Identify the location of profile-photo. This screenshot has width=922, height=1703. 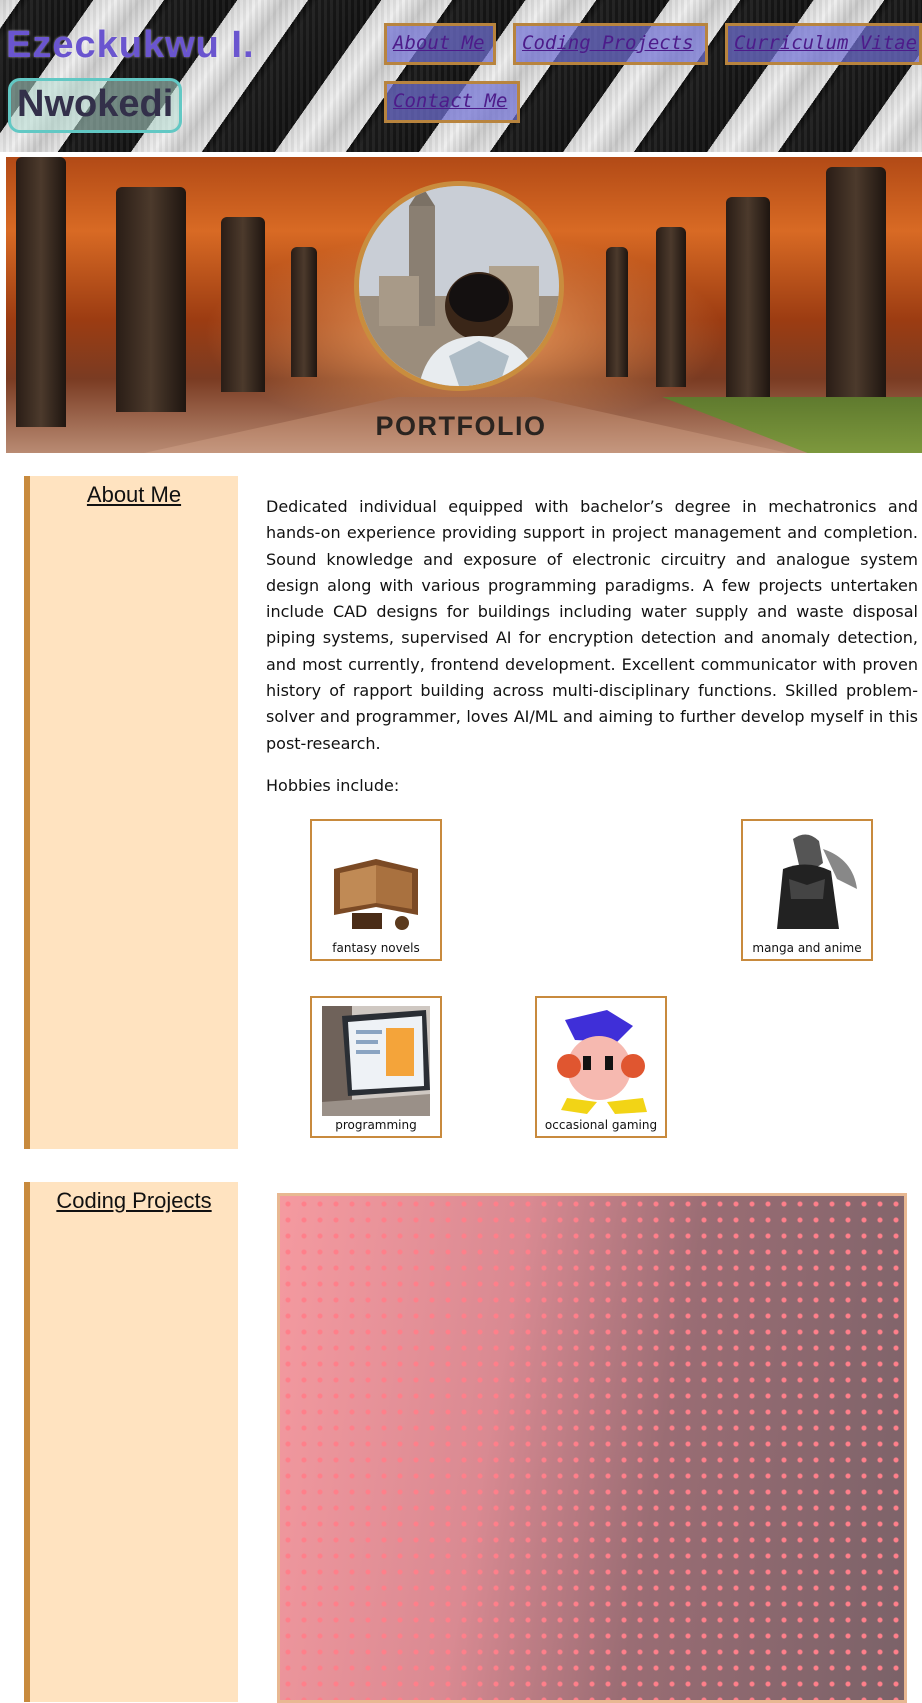
(459, 286).